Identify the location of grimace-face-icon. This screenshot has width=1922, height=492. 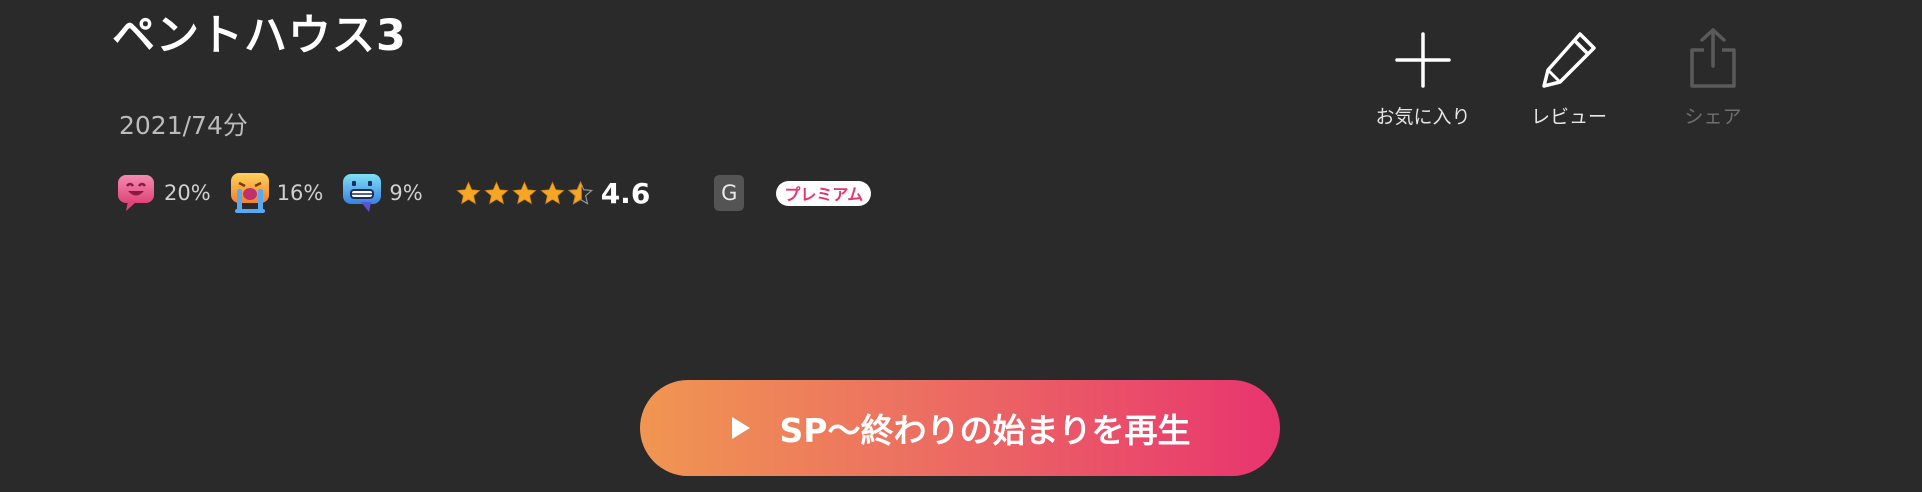
(362, 193).